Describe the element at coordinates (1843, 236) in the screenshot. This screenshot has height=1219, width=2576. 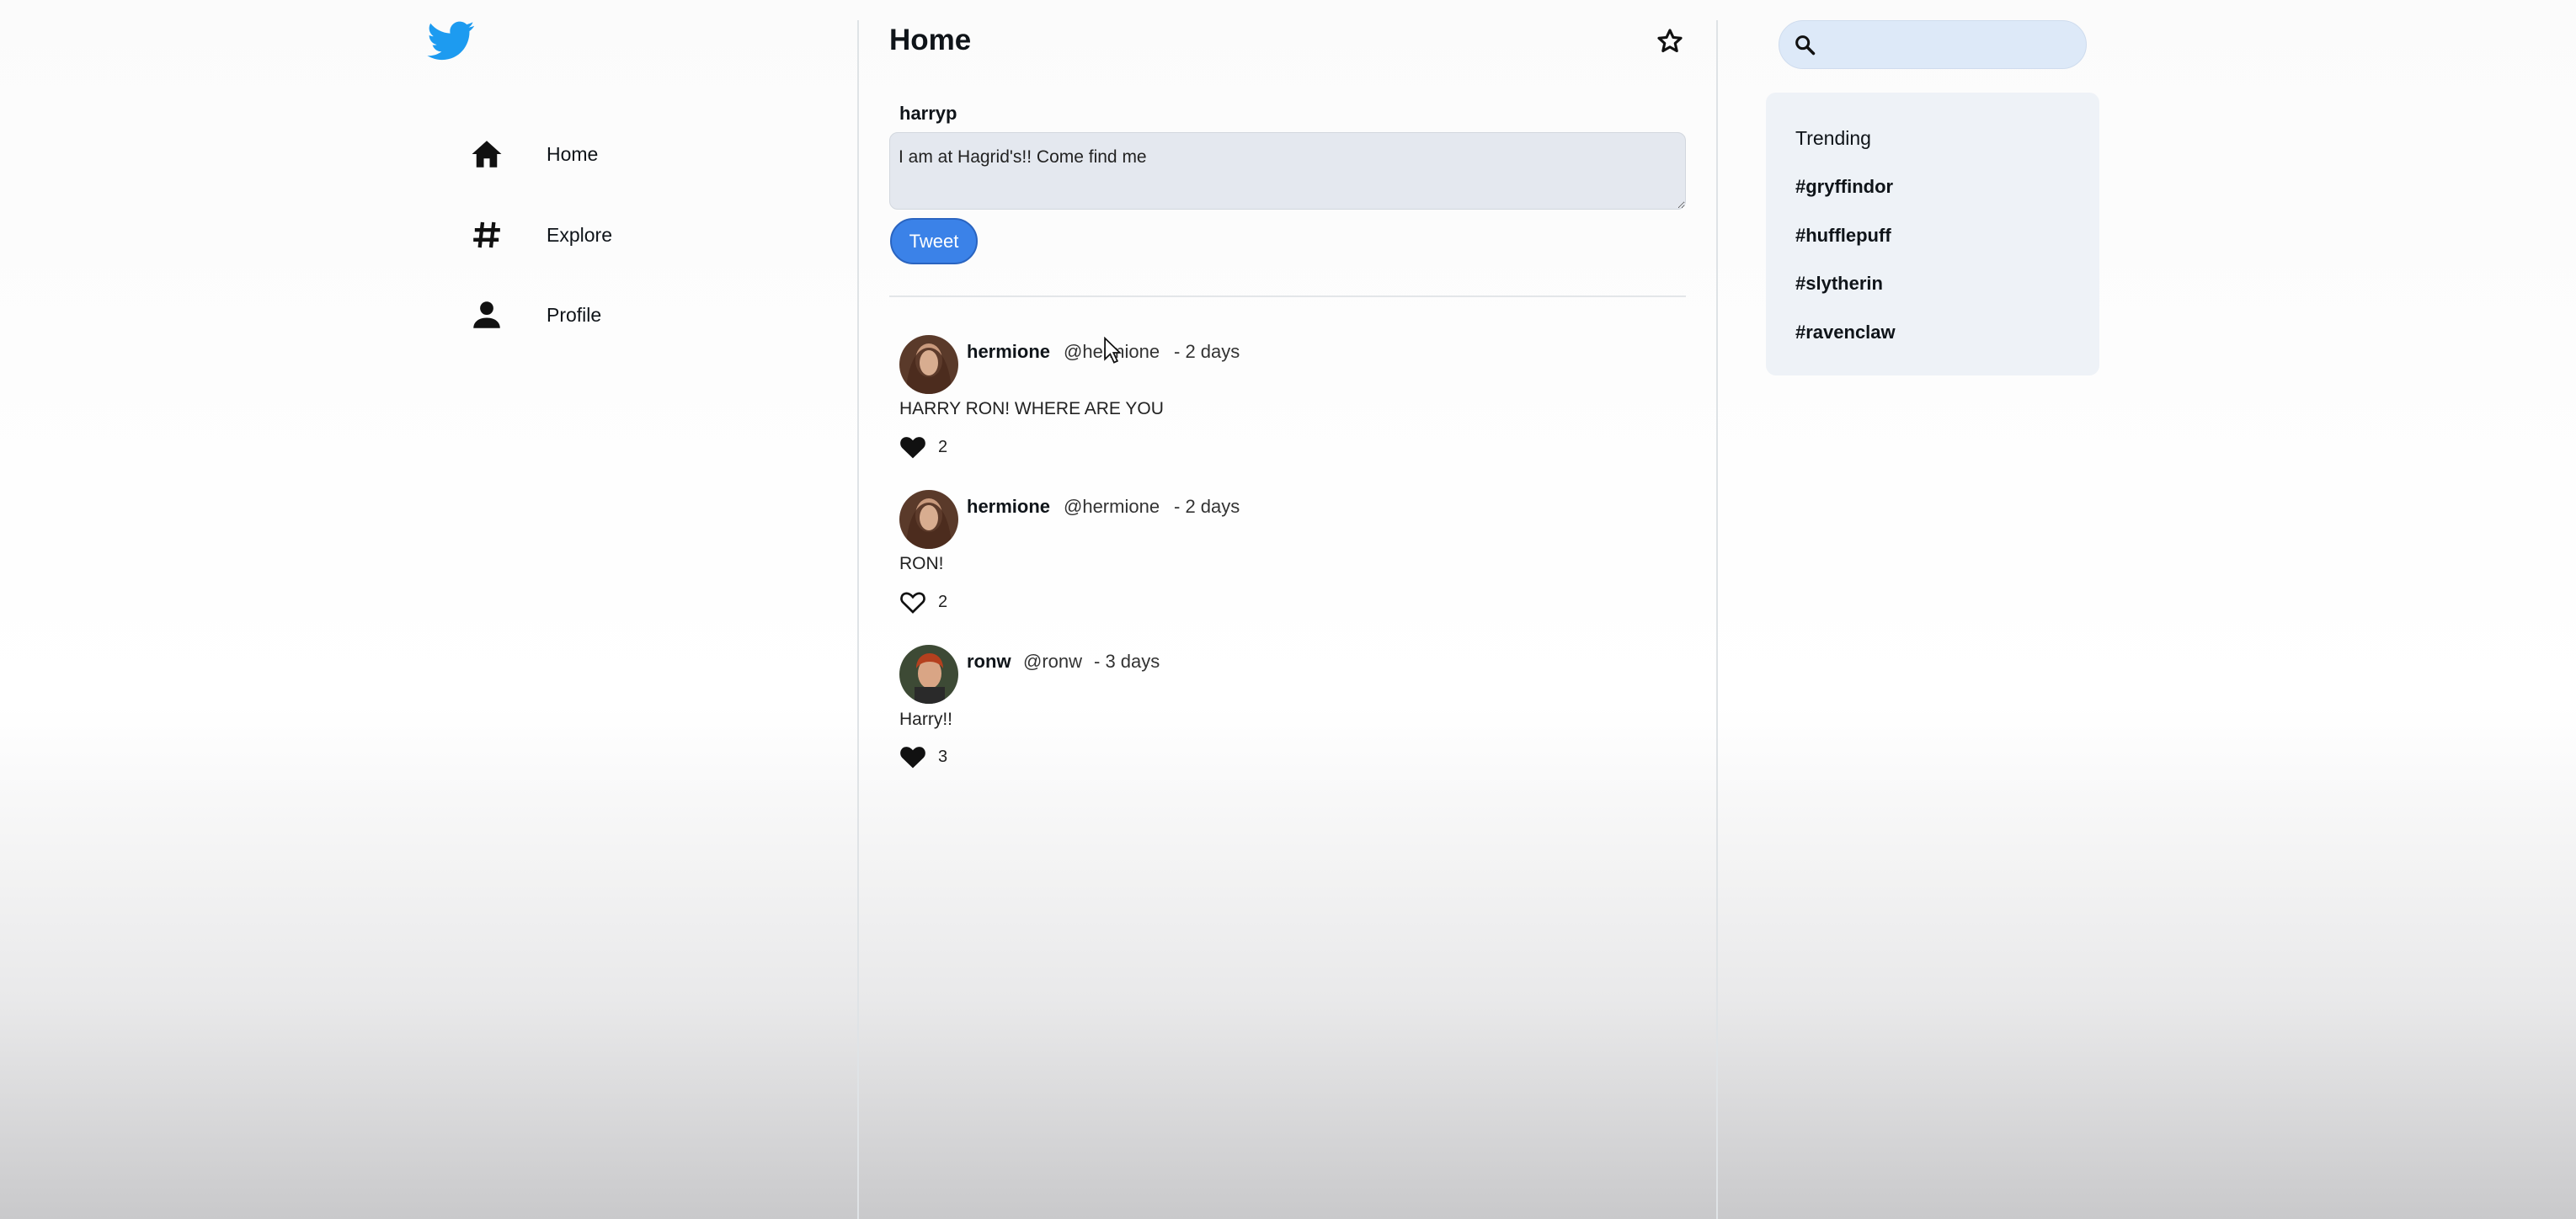
I see `trending-item: #hufflepuff` at that location.